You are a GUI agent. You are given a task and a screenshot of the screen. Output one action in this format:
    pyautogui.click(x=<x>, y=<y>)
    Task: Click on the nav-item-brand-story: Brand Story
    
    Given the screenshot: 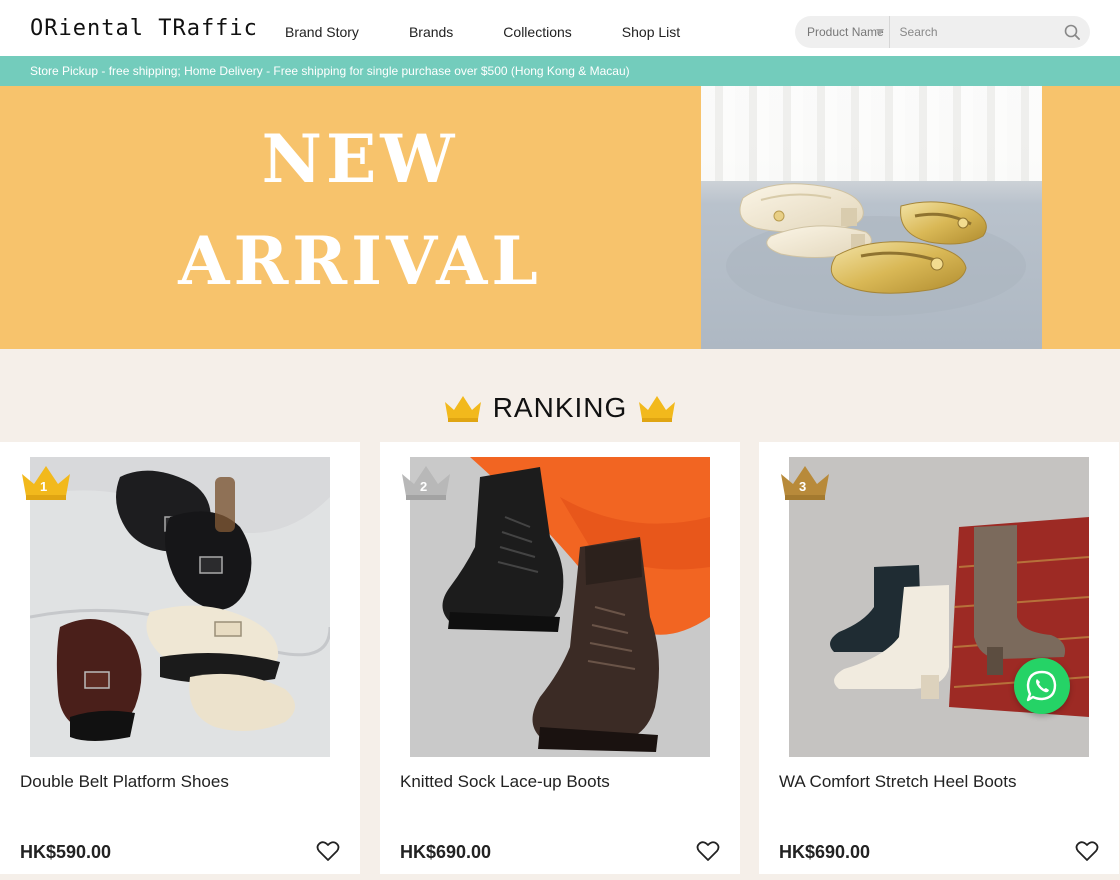 What is the action you would take?
    pyautogui.click(x=322, y=32)
    